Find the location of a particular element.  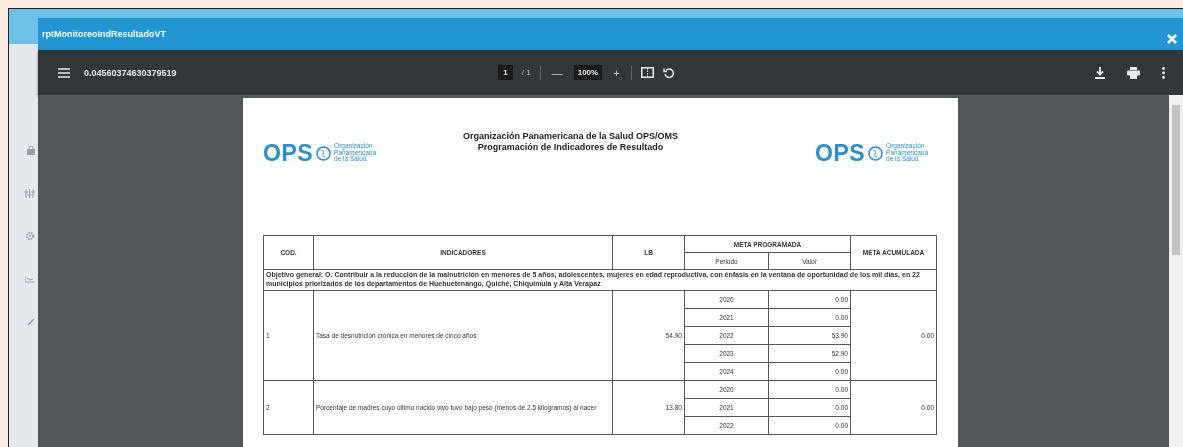

more-icon is located at coordinates (1163, 72).